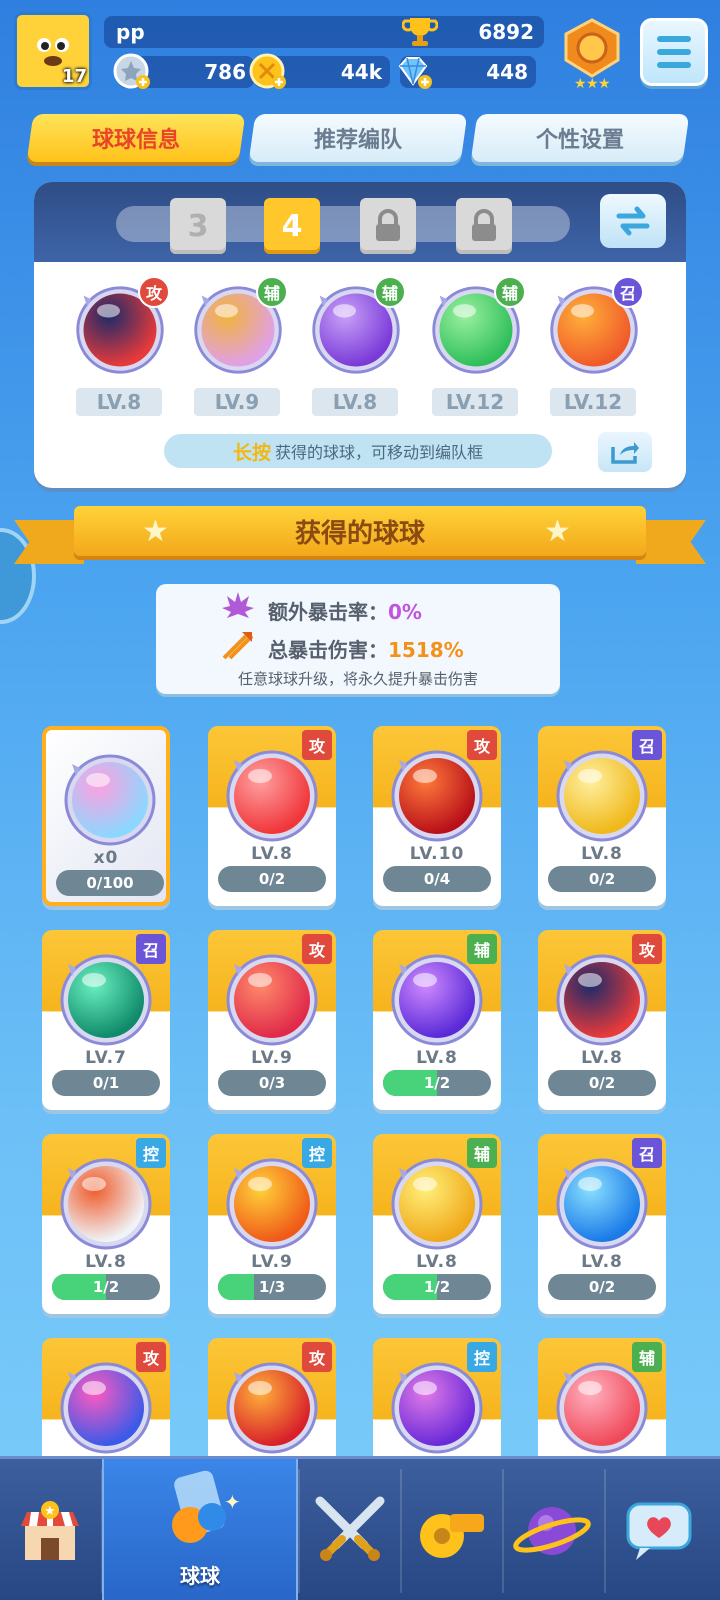 The image size is (720, 1600). What do you see at coordinates (272, 1224) in the screenshot?
I see `ball-card: 控 LV.9 1/3` at bounding box center [272, 1224].